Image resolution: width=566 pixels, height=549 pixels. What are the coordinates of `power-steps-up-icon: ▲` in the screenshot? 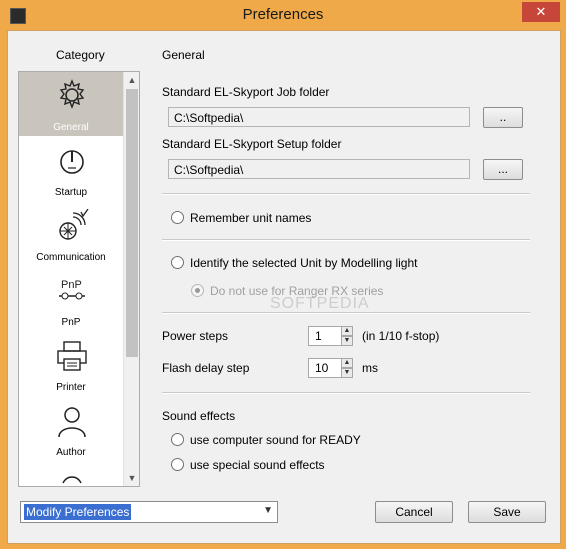 It's located at (347, 331).